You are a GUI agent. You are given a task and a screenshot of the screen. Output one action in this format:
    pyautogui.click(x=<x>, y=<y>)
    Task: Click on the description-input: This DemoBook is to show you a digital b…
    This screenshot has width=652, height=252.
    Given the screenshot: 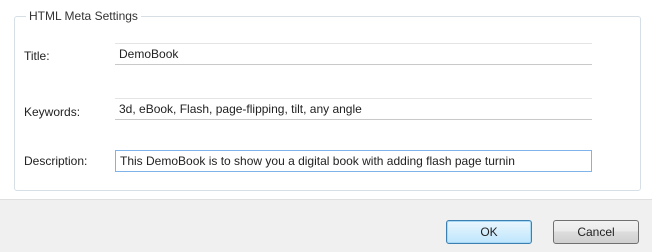 What is the action you would take?
    pyautogui.click(x=353, y=161)
    